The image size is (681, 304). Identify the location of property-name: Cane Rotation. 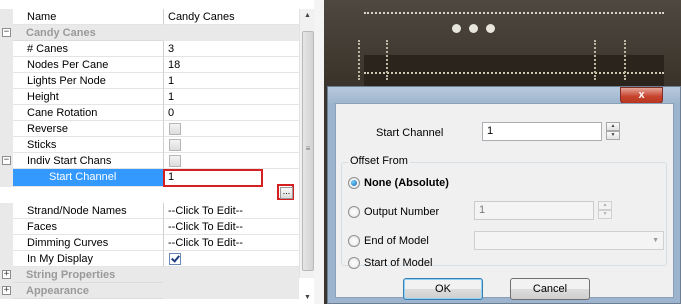
(88, 113).